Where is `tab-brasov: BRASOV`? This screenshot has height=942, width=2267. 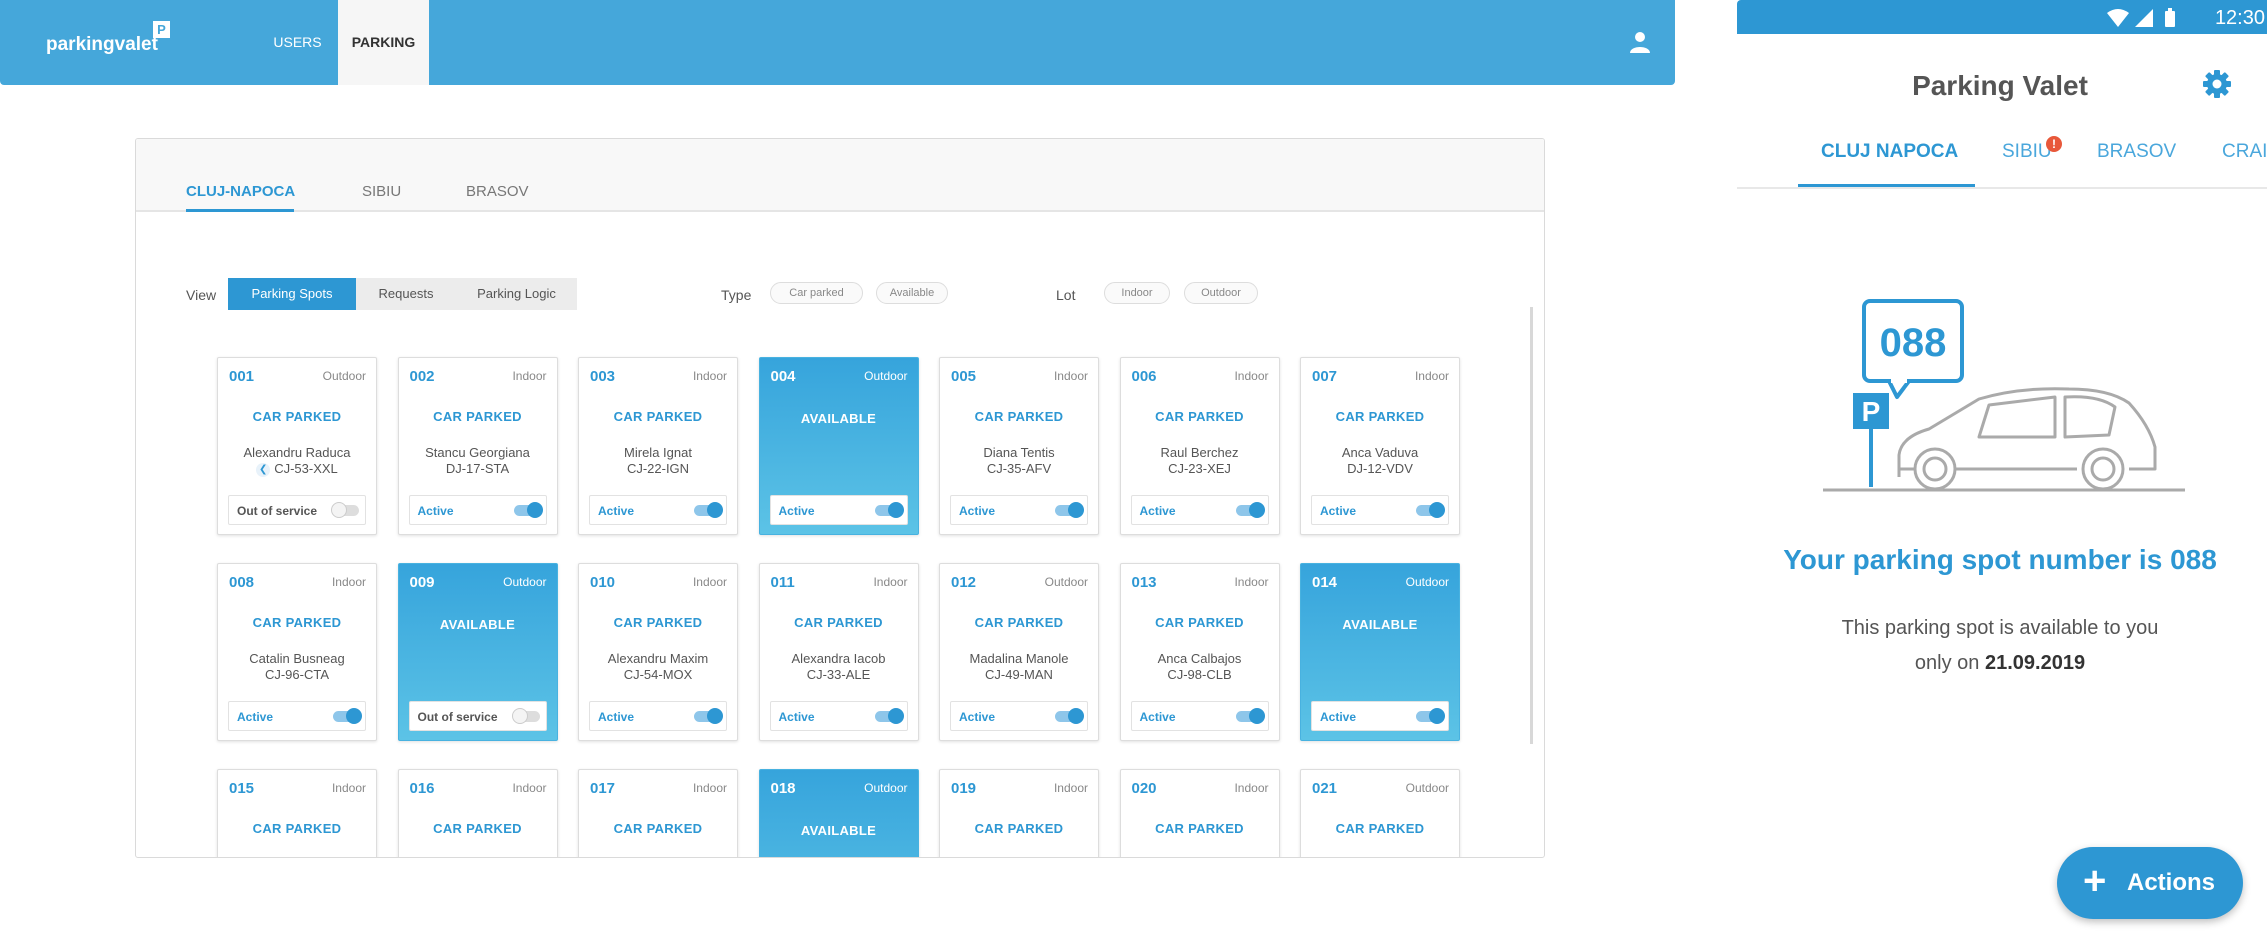 tab-brasov: BRASOV is located at coordinates (497, 191).